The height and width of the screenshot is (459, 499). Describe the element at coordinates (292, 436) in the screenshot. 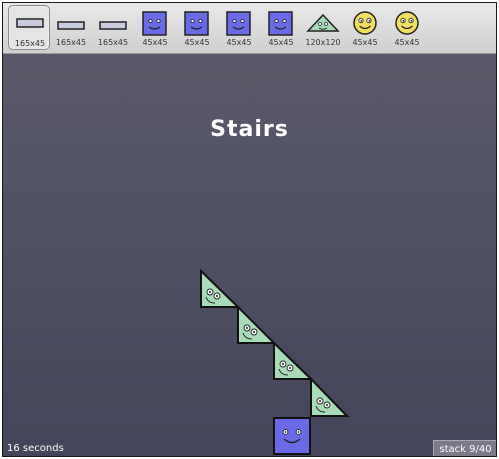

I see `blue-square-block` at that location.